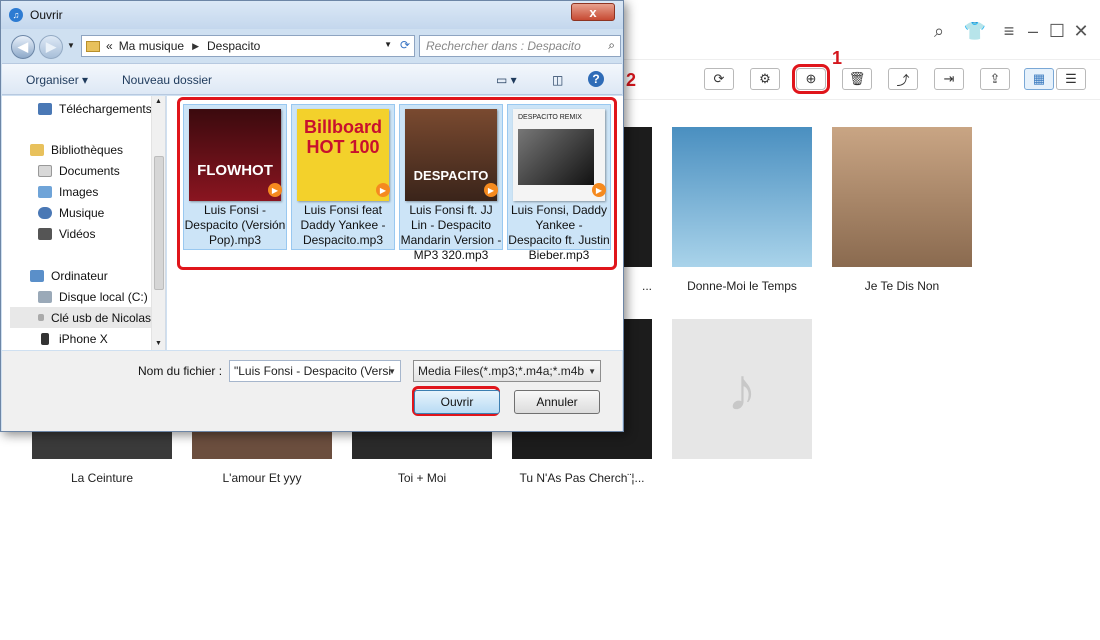 The height and width of the screenshot is (640, 1100). What do you see at coordinates (45, 191) in the screenshot?
I see `images-icon` at bounding box center [45, 191].